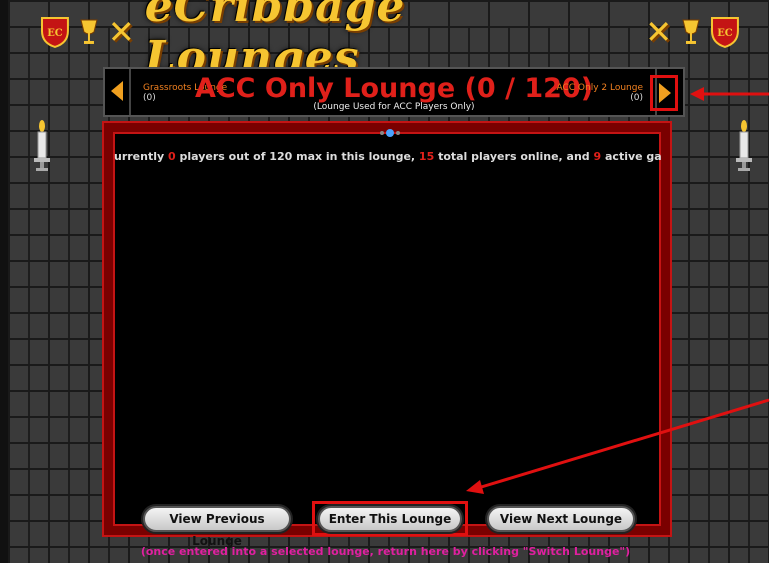  Describe the element at coordinates (514, 156) in the screenshot. I see `status-text-2: total players online, and` at that location.